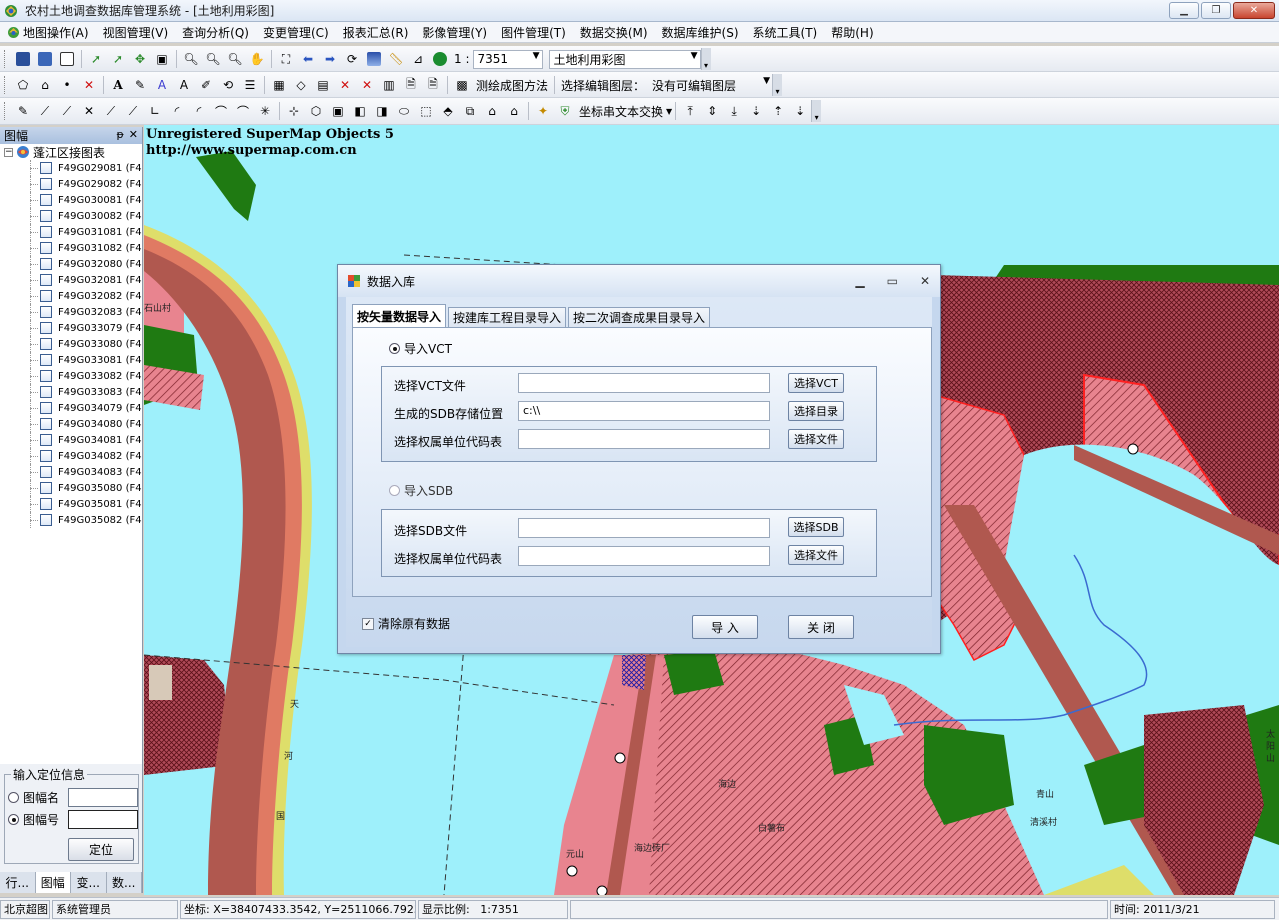  What do you see at coordinates (338, 111) in the screenshot?
I see `overlay-icon: ▣` at bounding box center [338, 111].